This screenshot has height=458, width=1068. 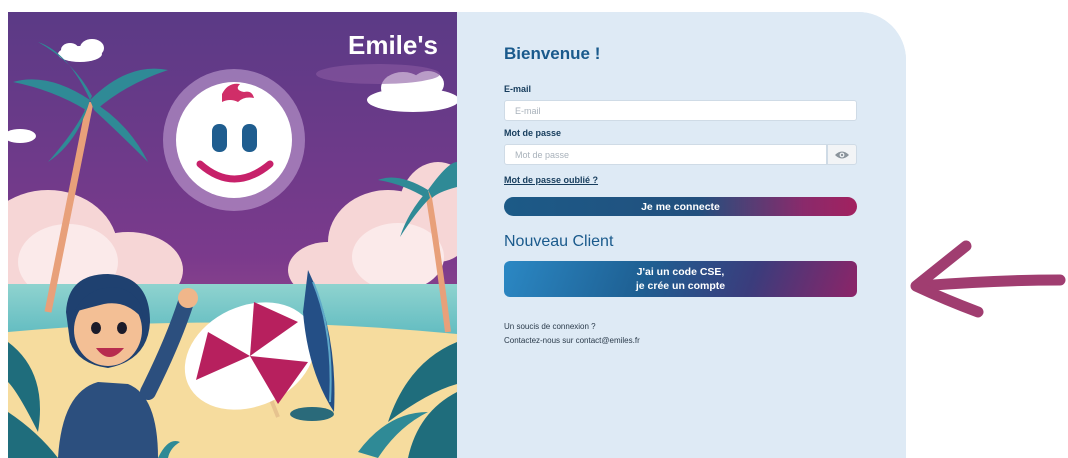 I want to click on help-contact-text: Contactez-nous sur contact@emiles.fr, so click(x=572, y=340).